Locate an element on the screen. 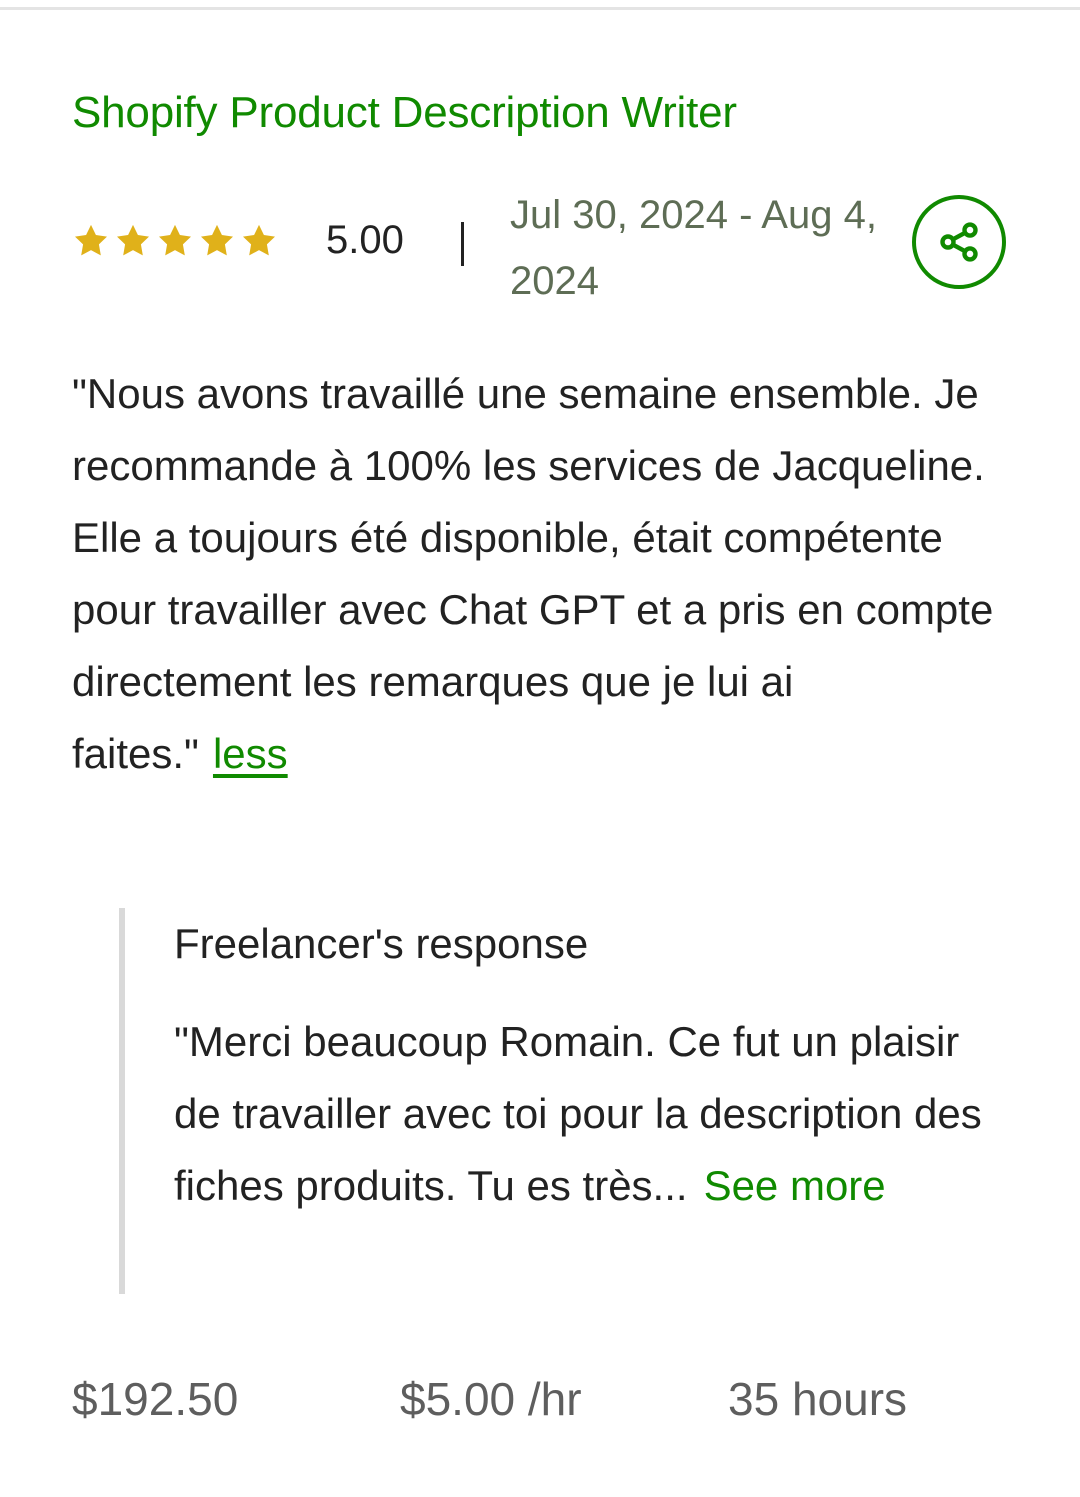  share-icon is located at coordinates (959, 242).